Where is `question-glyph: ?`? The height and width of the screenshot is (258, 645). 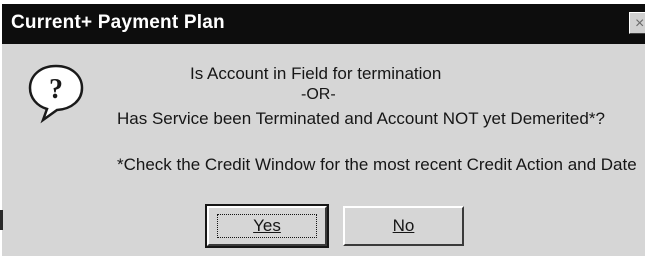
question-glyph: ? is located at coordinates (56, 89).